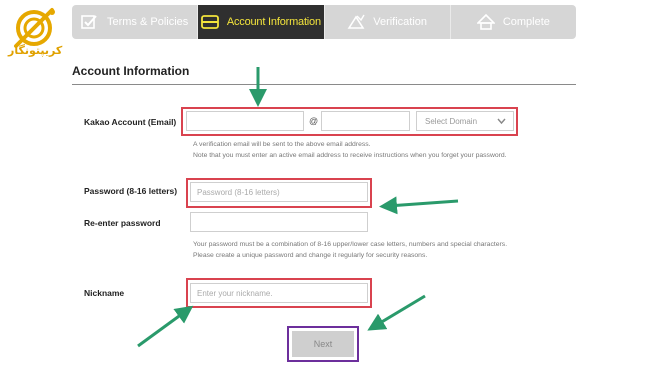 Image resolution: width=650 pixels, height=365 pixels. What do you see at coordinates (165, 326) in the screenshot?
I see `arrow-to-nickname` at bounding box center [165, 326].